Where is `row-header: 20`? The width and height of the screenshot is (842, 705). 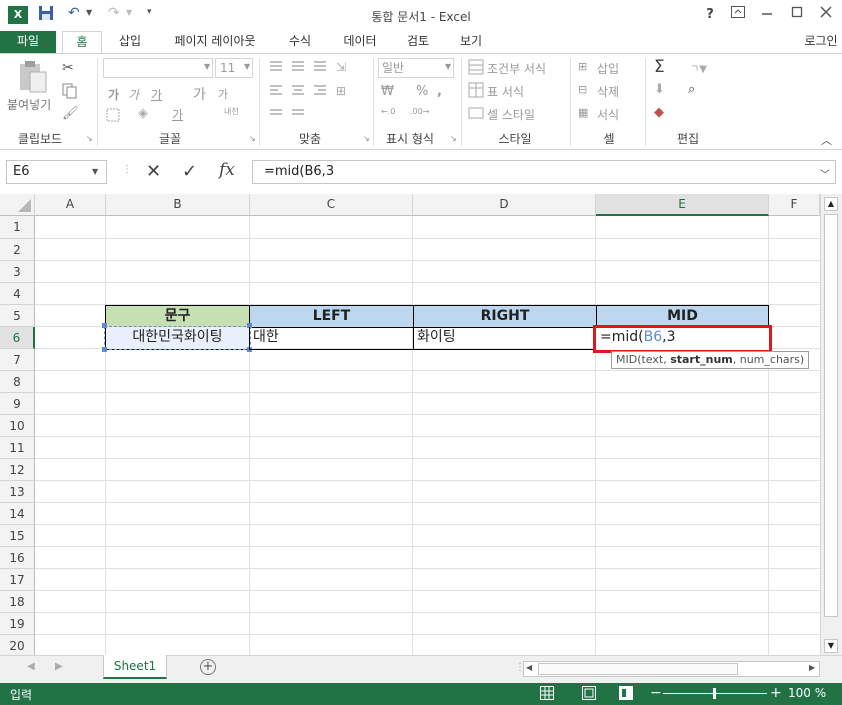 row-header: 20 is located at coordinates (17, 645).